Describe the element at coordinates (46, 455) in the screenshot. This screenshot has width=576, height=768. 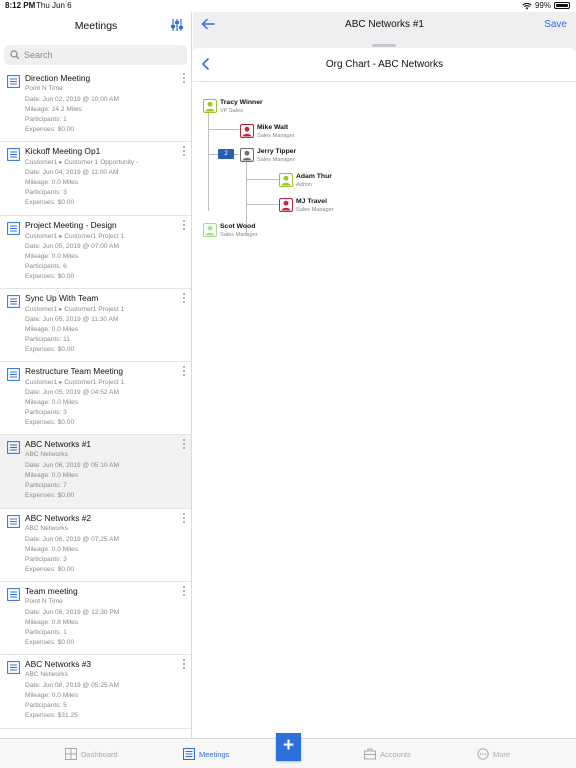
I see `meeting-detail-line: ABC Networks` at that location.